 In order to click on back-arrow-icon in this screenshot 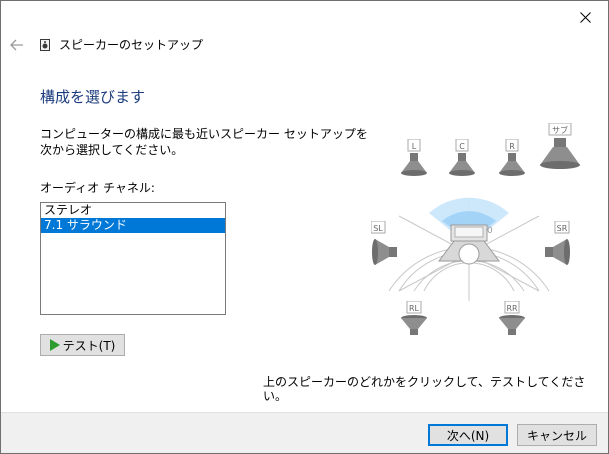, I will do `click(16, 45)`.